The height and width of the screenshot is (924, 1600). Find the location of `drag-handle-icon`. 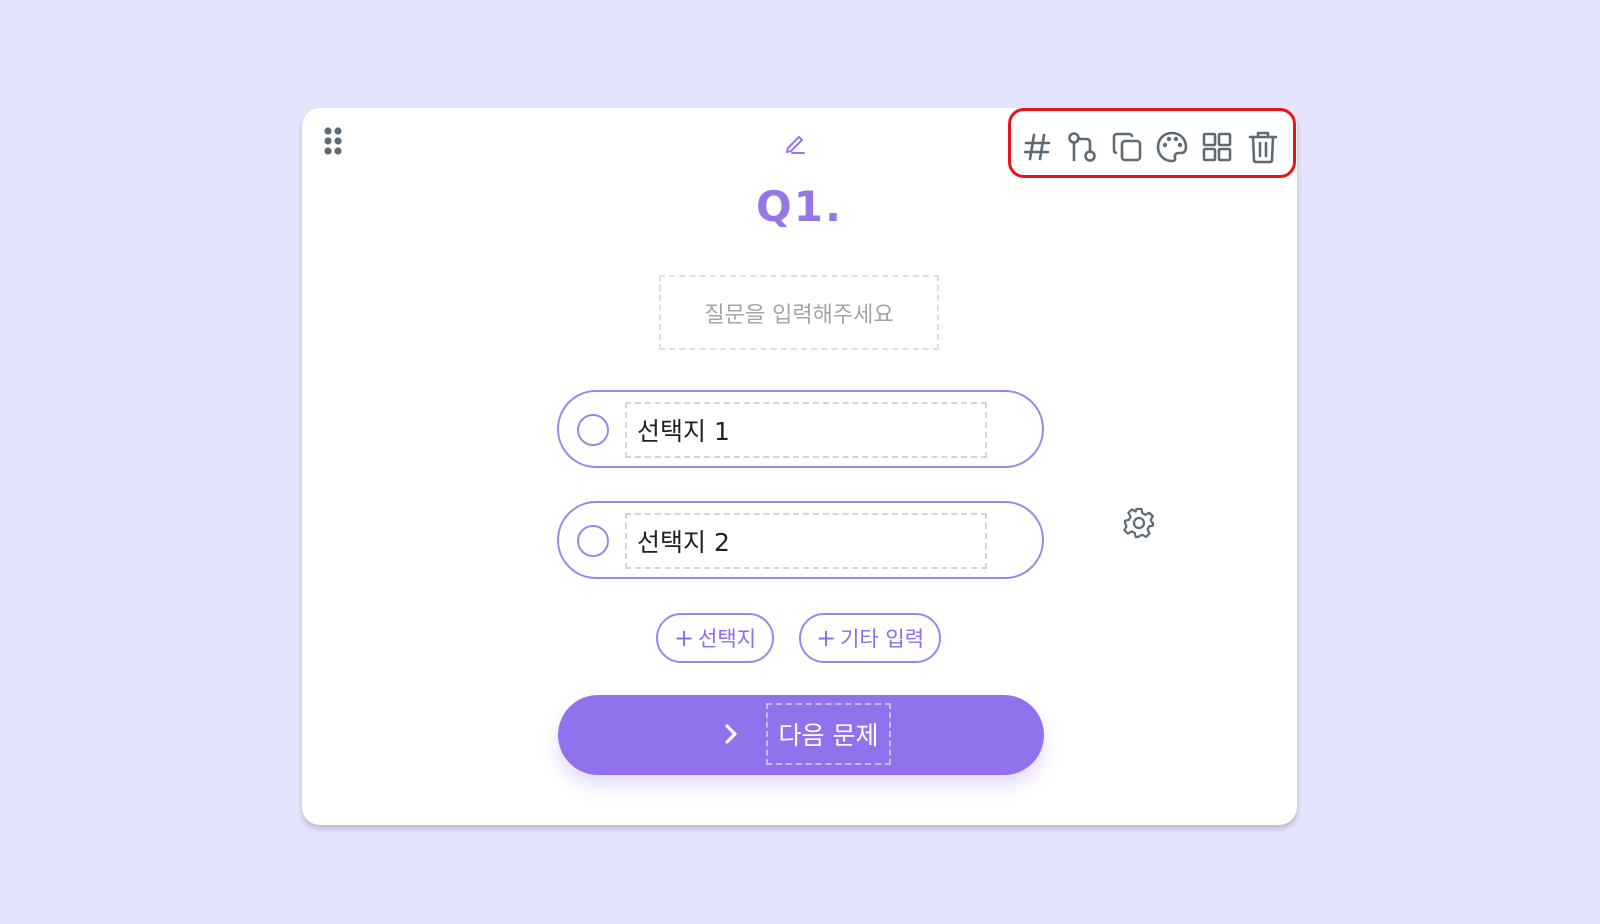

drag-handle-icon is located at coordinates (334, 141).